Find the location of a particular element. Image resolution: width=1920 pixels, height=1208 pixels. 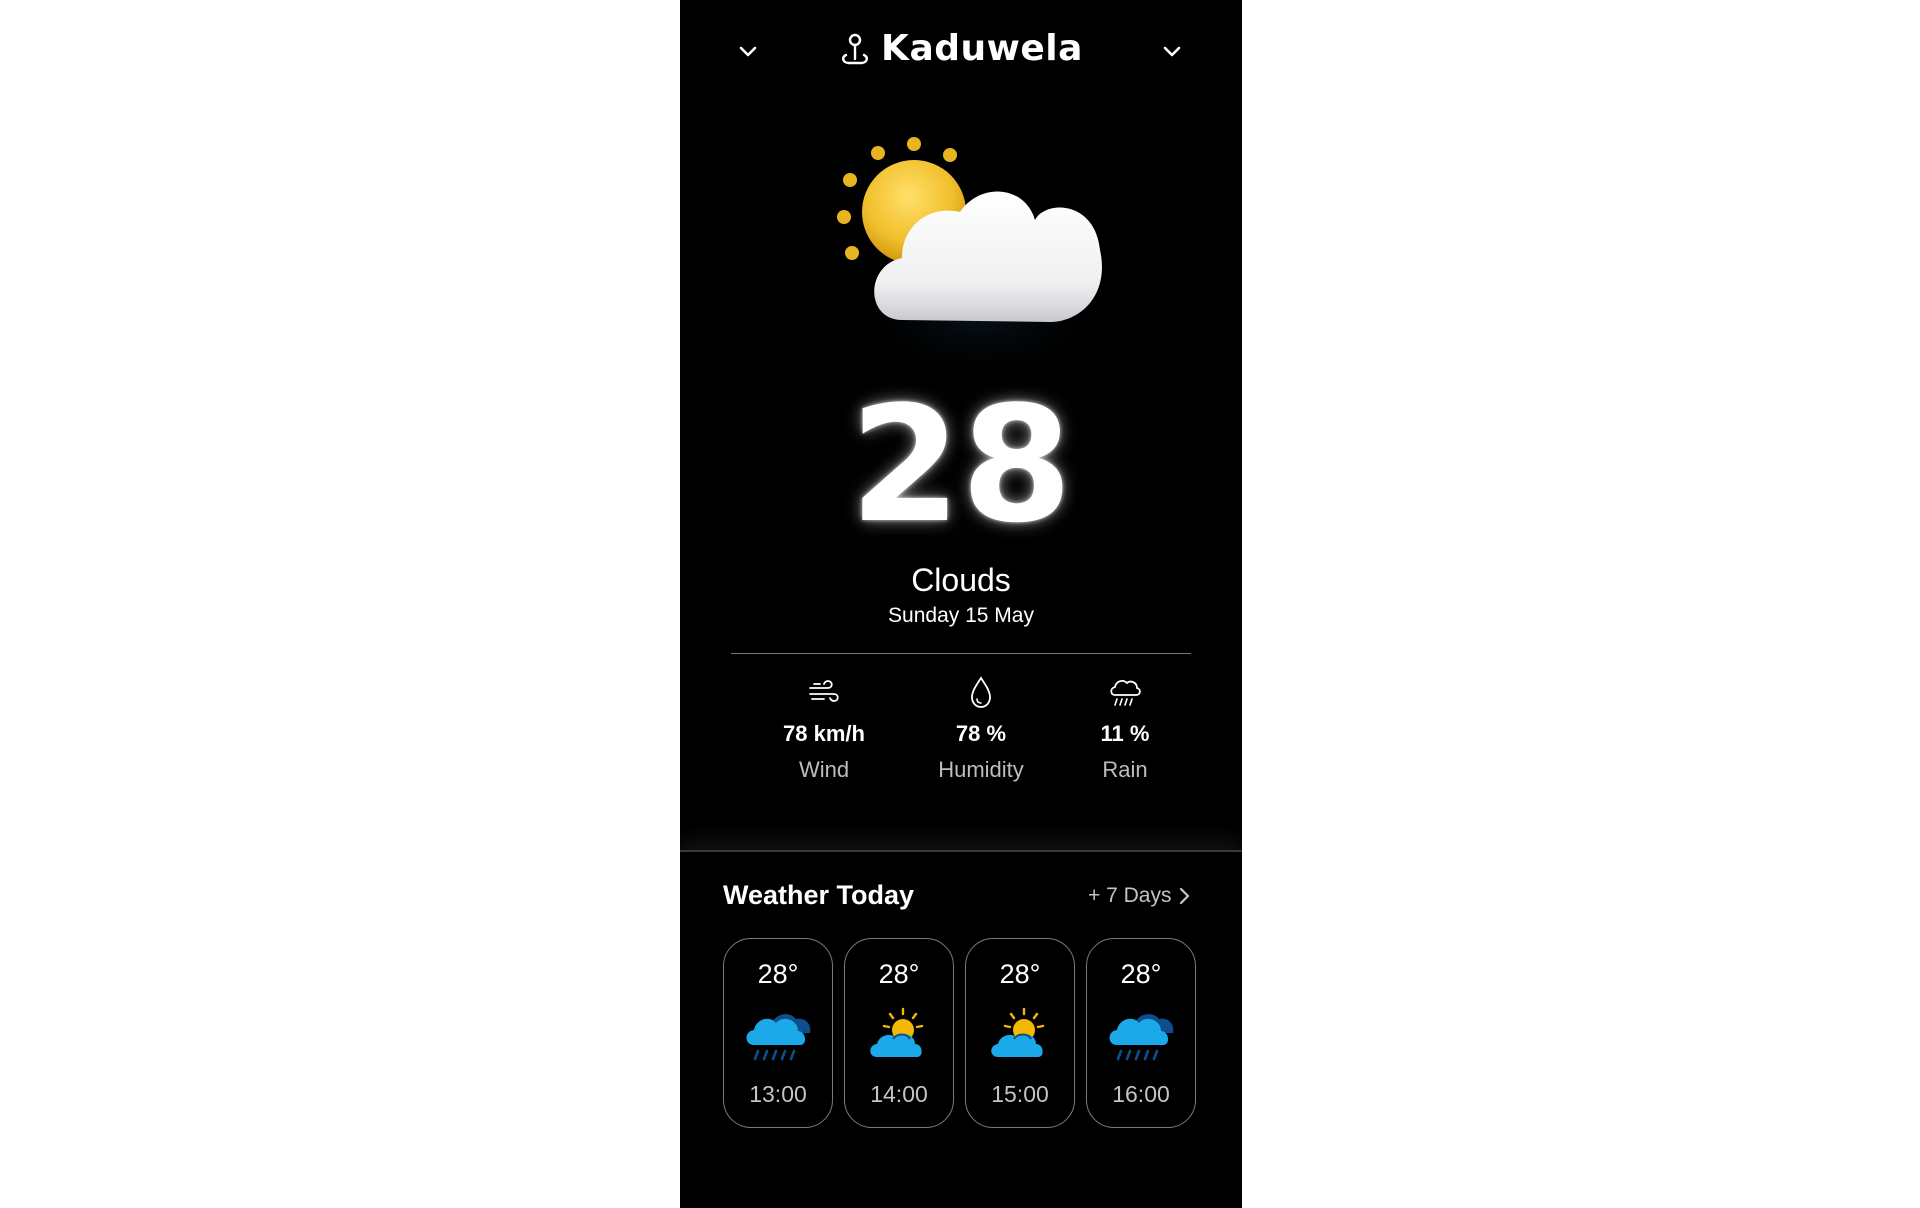

hour-time: 14:00 is located at coordinates (899, 1094).